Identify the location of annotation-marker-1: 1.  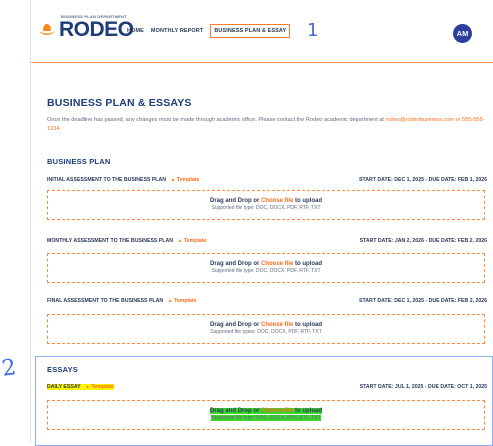
(313, 30).